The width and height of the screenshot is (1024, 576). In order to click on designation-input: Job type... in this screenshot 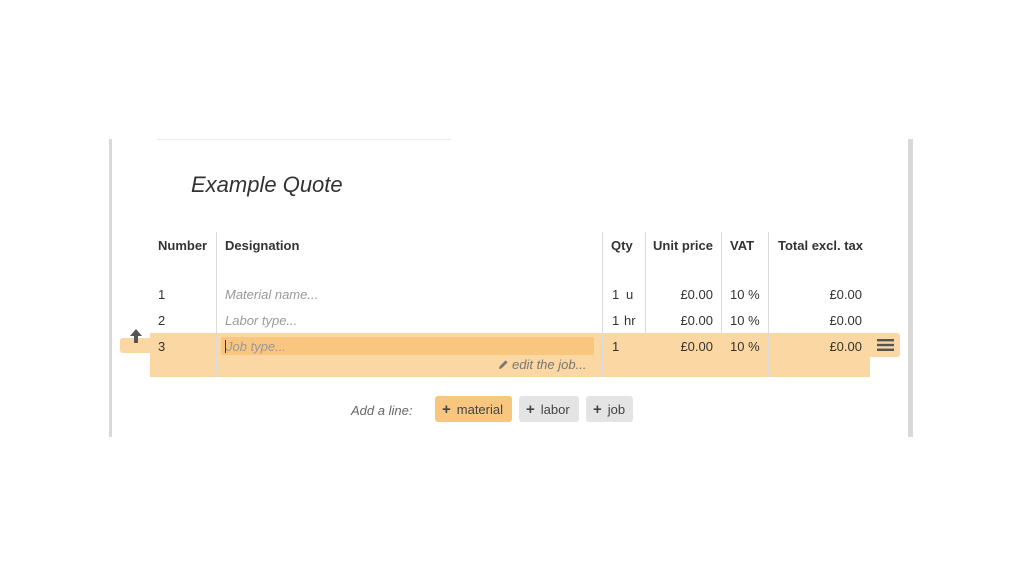, I will do `click(256, 346)`.